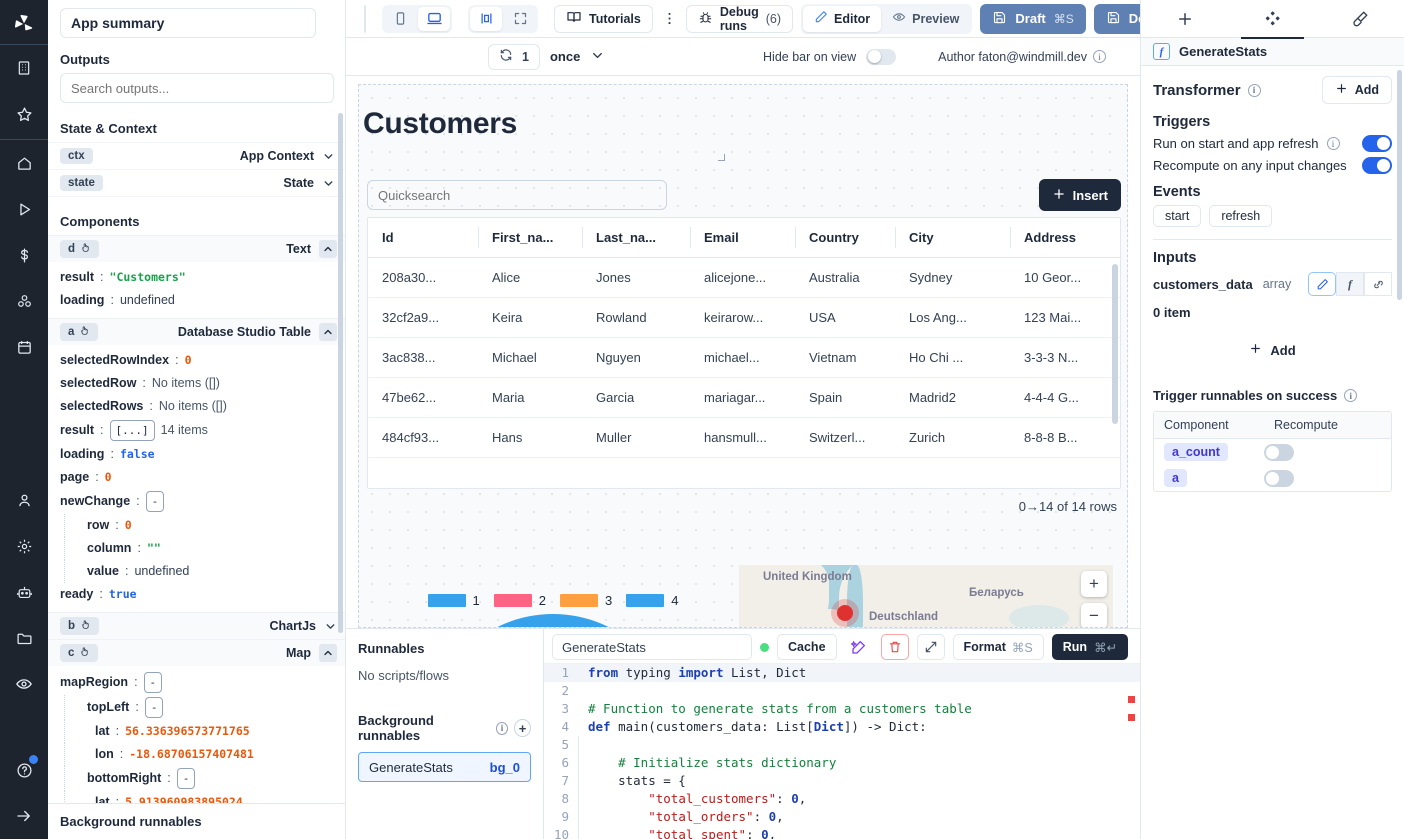 The image size is (1404, 839). Describe the element at coordinates (486, 18) in the screenshot. I see `align-center-icon` at that location.